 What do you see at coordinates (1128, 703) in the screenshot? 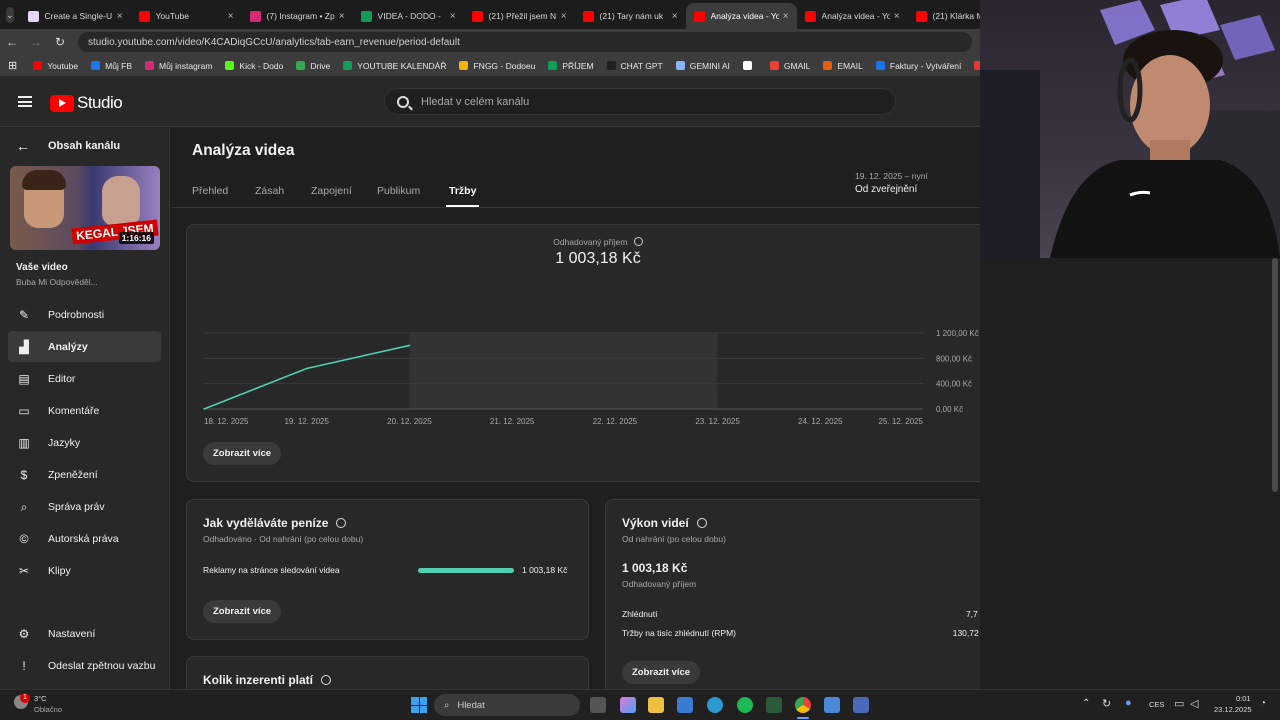
I see `tray-mic-icon: ●` at bounding box center [1128, 703].